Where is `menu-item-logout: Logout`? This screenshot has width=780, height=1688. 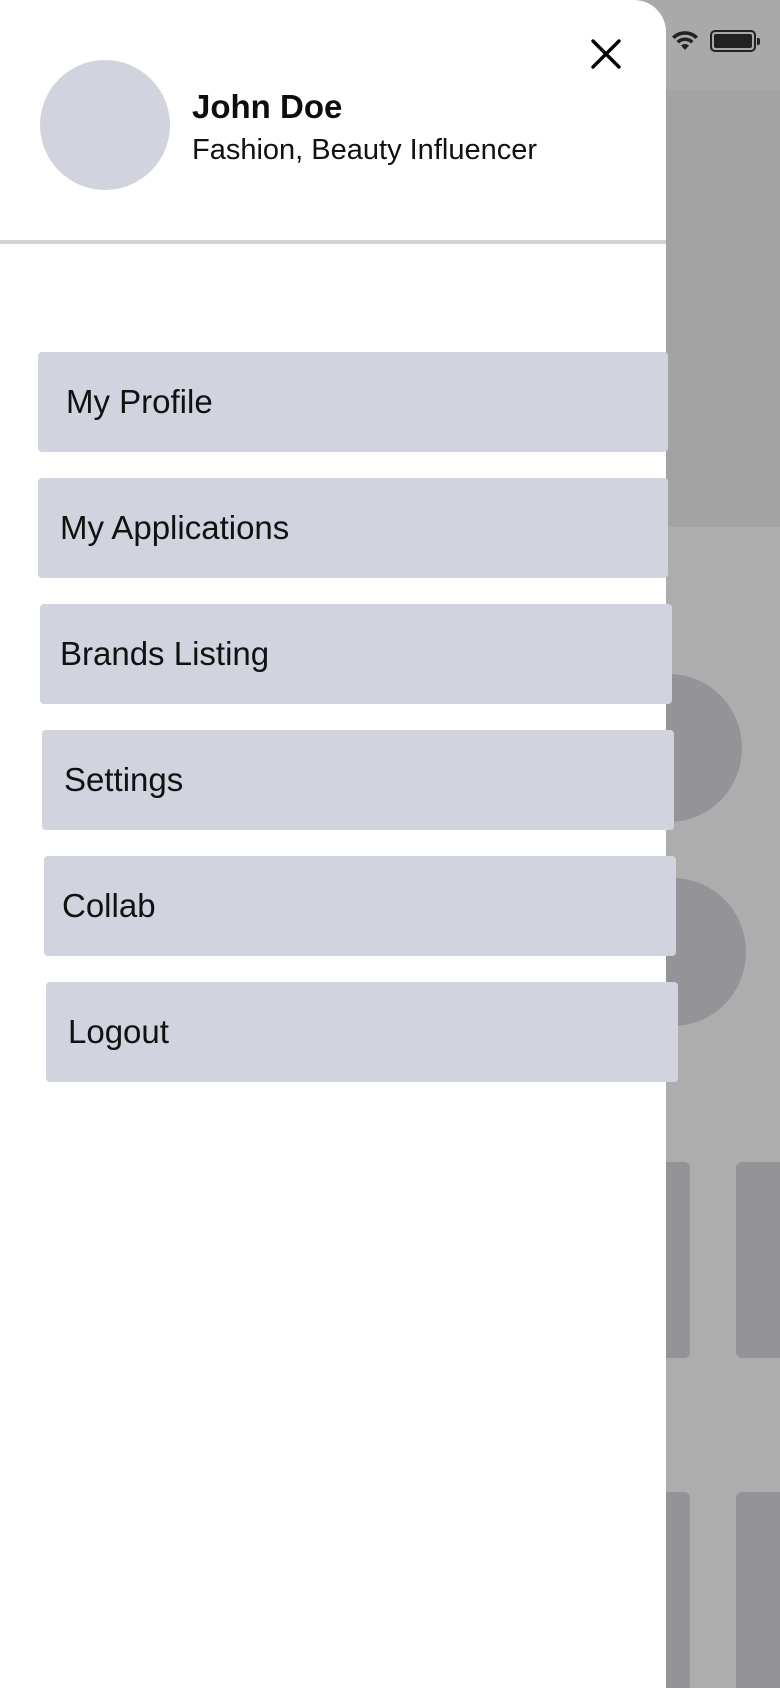
menu-item-logout: Logout is located at coordinates (362, 1032).